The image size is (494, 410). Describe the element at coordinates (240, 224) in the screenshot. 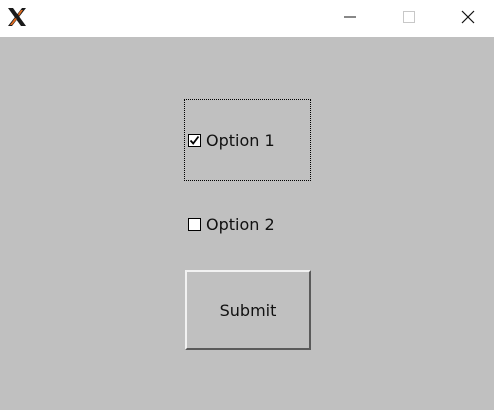

I see `option2-label: Option 2` at that location.